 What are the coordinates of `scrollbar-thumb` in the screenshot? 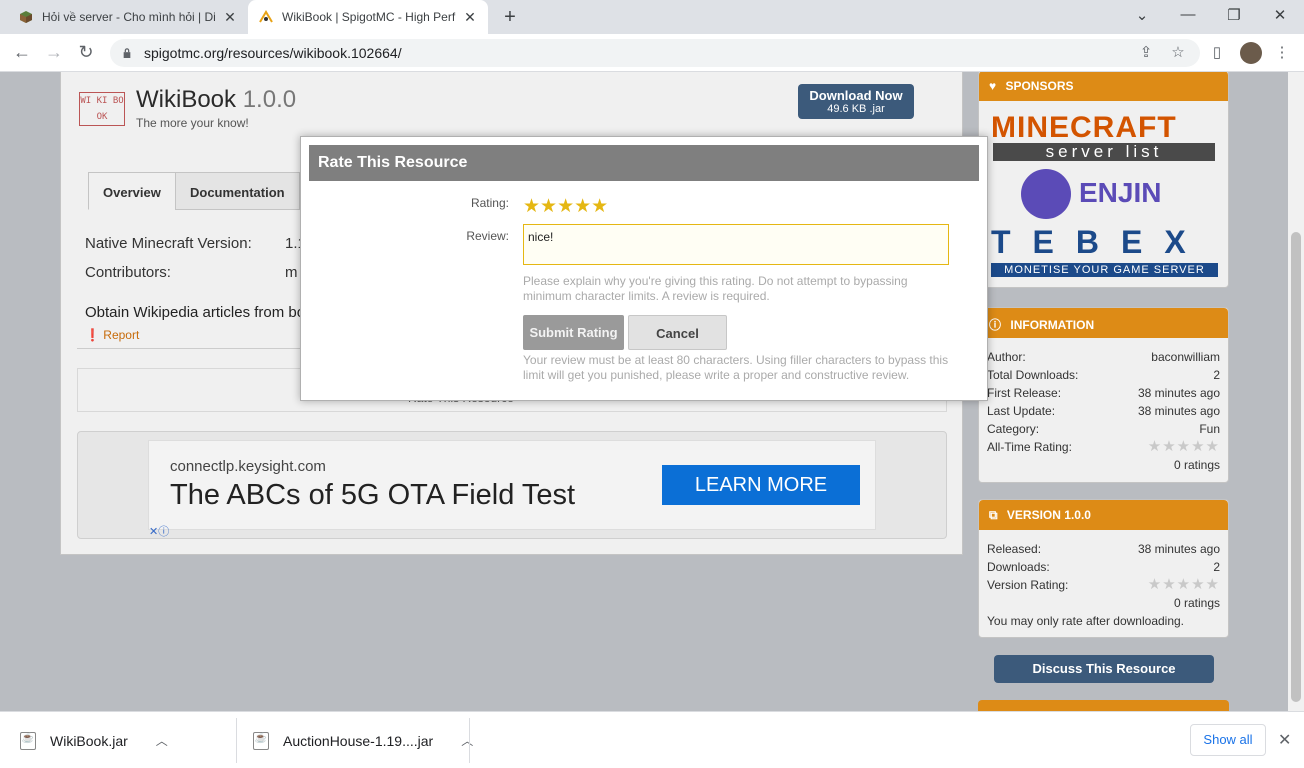 It's located at (1296, 467).